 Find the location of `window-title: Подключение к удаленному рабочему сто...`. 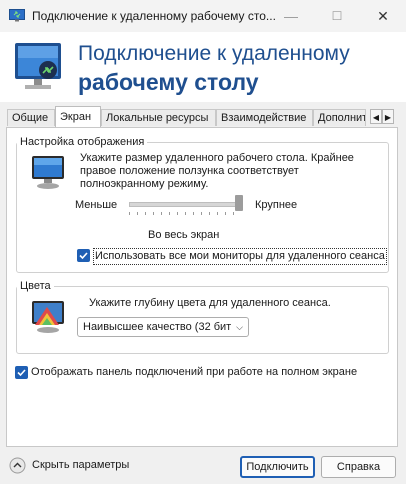

window-title: Подключение к удаленному рабочему сто... is located at coordinates (154, 16).